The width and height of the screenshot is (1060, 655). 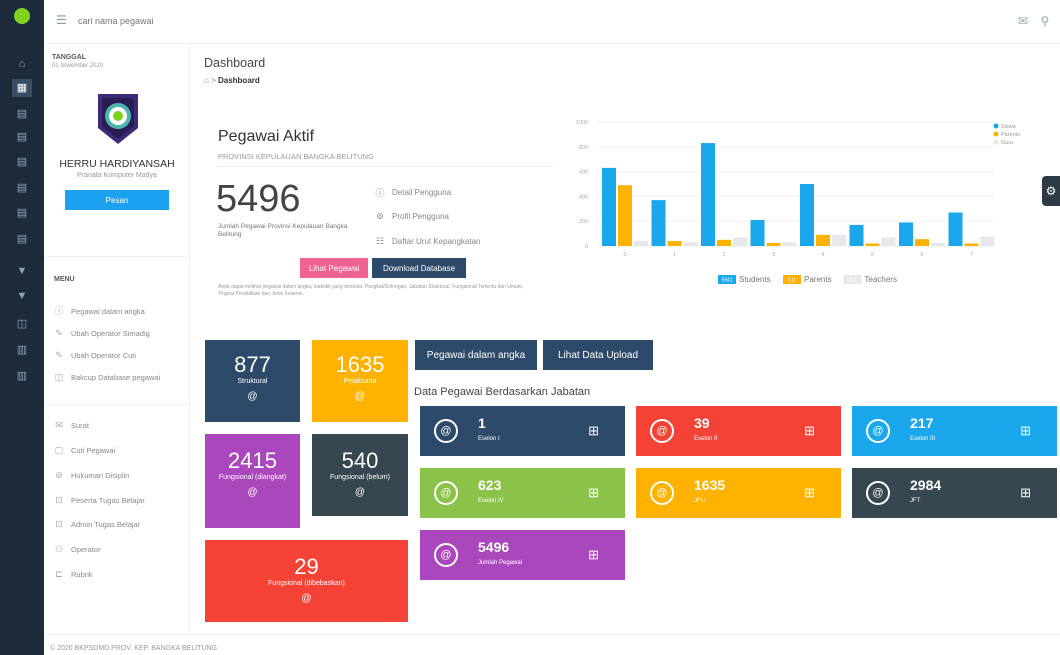 What do you see at coordinates (99, 500) in the screenshot?
I see `menu-item-peserta-tugas-belajar: ⊡ Peserta Tugas Belajar` at bounding box center [99, 500].